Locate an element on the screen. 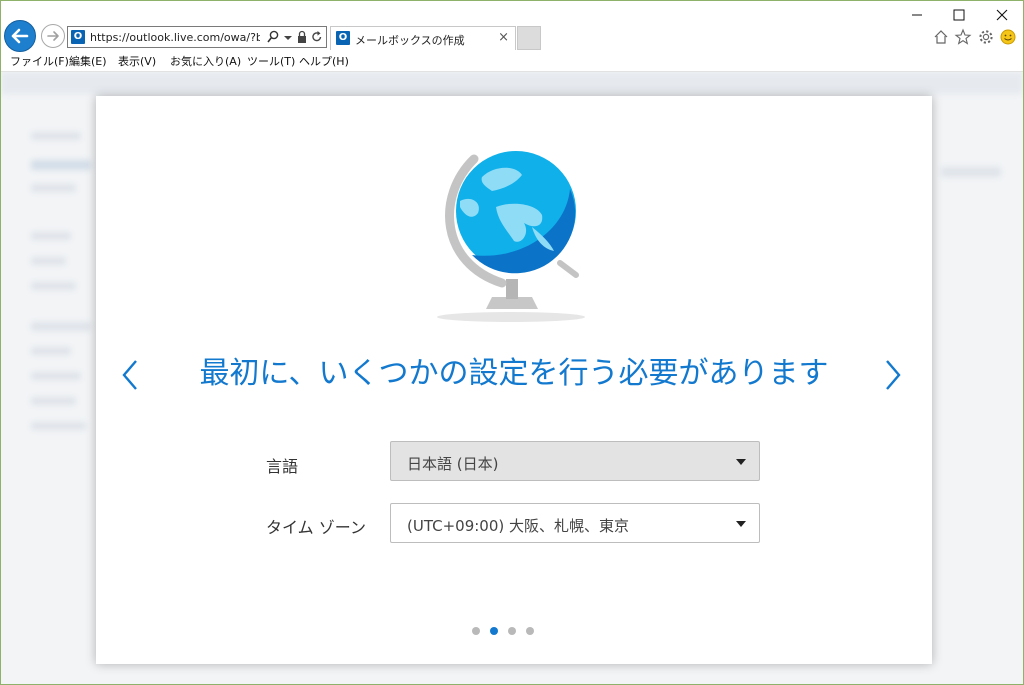  new-tab-button is located at coordinates (529, 38).